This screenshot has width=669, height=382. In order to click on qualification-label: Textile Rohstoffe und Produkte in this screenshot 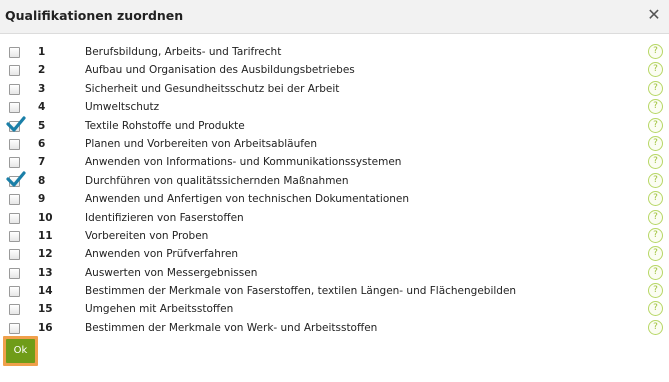, I will do `click(165, 125)`.